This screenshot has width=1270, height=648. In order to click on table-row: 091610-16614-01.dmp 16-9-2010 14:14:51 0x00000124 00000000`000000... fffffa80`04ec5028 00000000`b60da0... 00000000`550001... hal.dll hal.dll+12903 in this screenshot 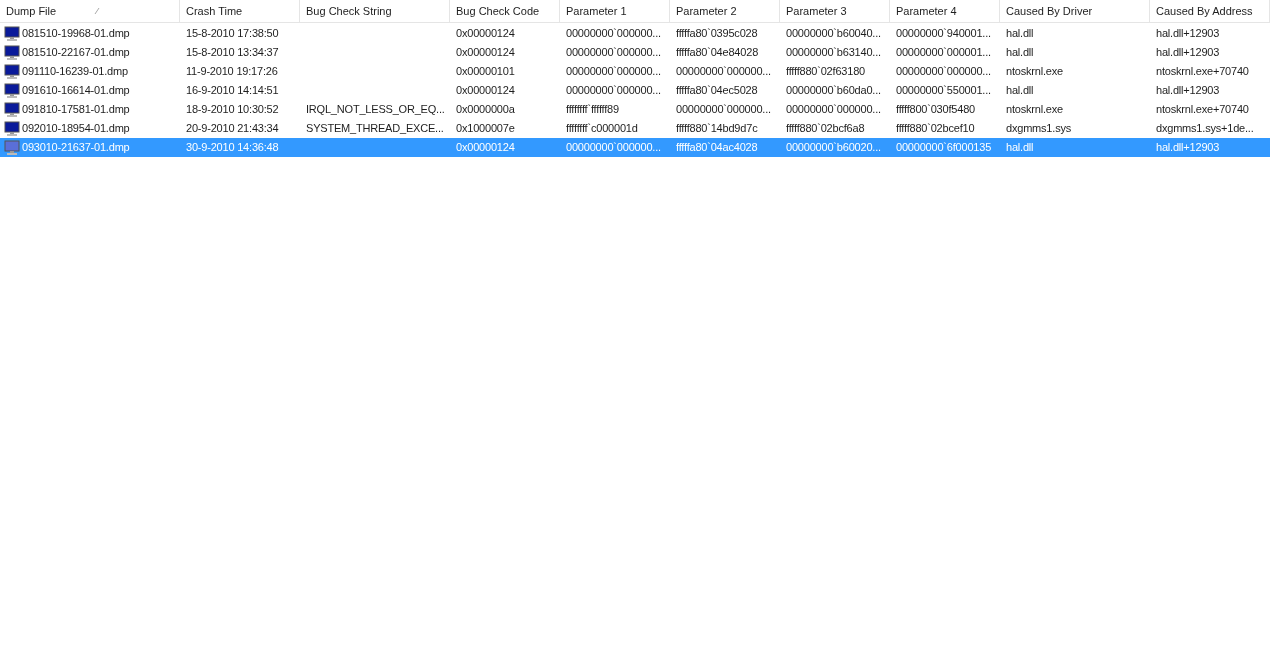, I will do `click(635, 90)`.